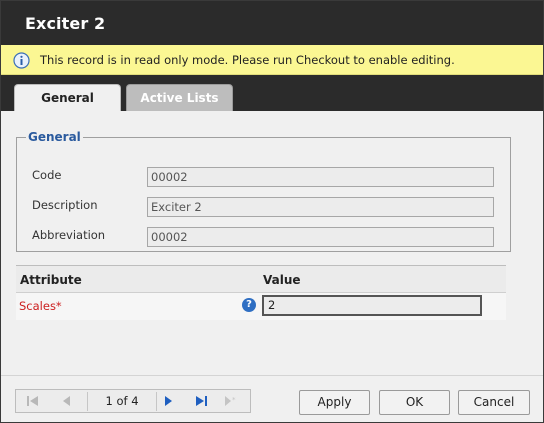 The width and height of the screenshot is (544, 423). What do you see at coordinates (122, 401) in the screenshot?
I see `record-position: 1 of 4` at bounding box center [122, 401].